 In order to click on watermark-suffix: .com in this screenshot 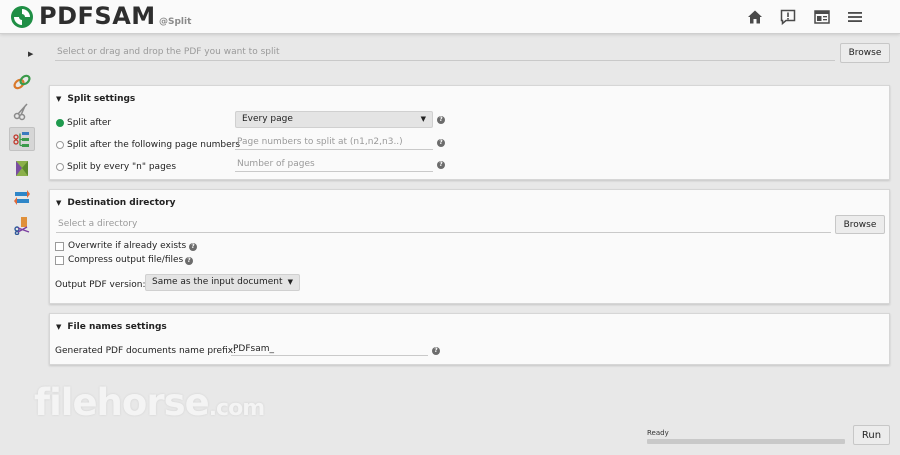, I will do `click(236, 408)`.